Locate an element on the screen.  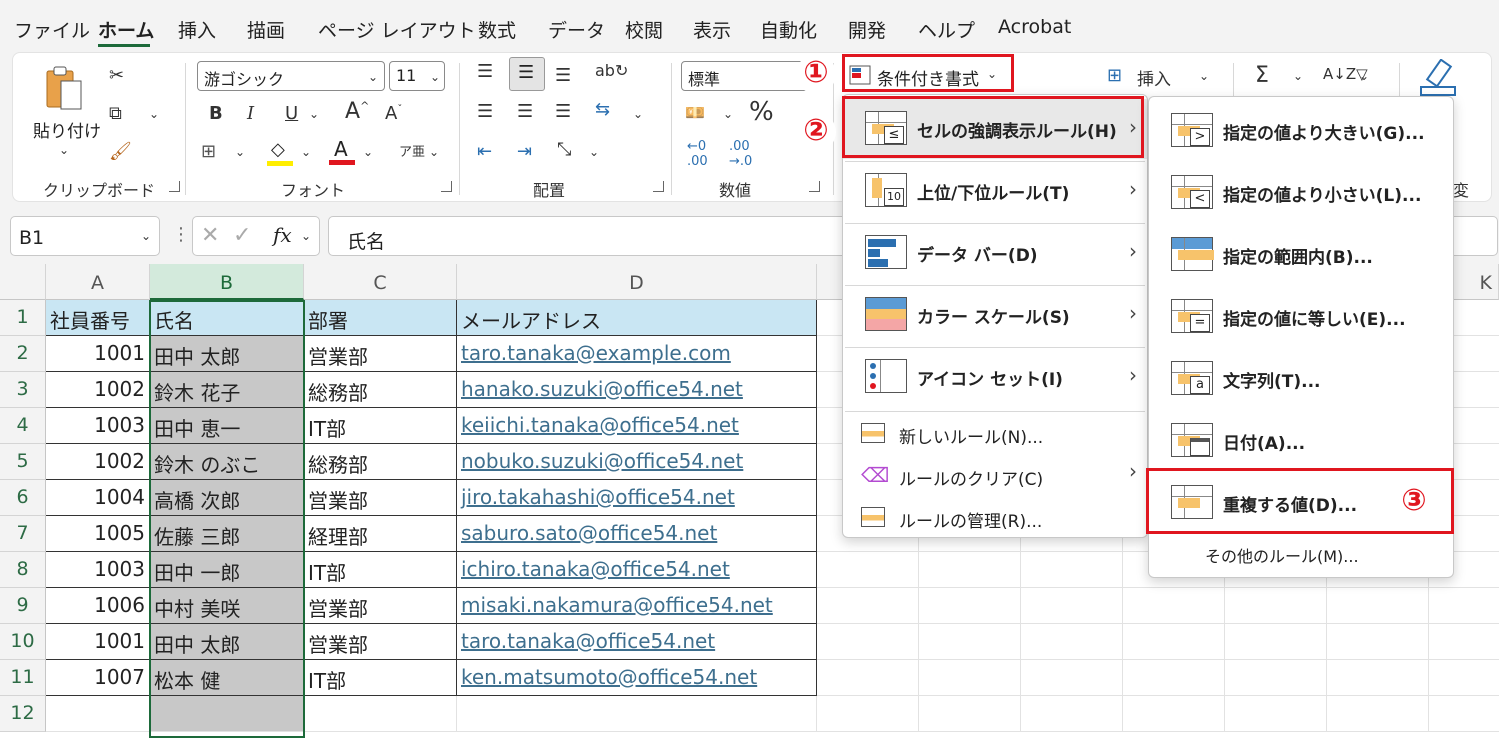
email-link-cell: jiro.takahashi@office54.net is located at coordinates (637, 498).